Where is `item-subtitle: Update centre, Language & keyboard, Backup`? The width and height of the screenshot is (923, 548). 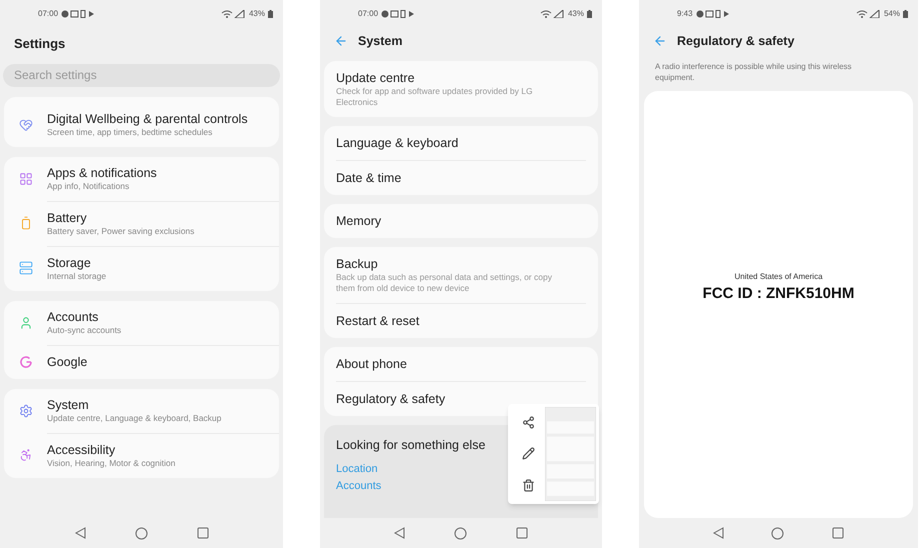
item-subtitle: Update centre, Language & keyboard, Backup is located at coordinates (134, 418).